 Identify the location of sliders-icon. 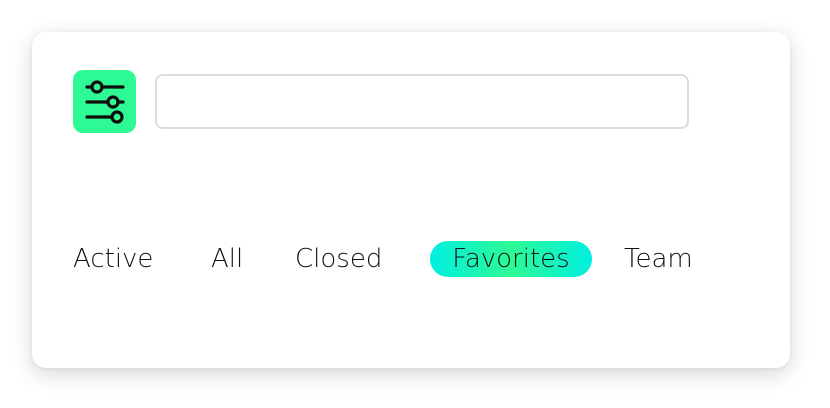
(104, 101).